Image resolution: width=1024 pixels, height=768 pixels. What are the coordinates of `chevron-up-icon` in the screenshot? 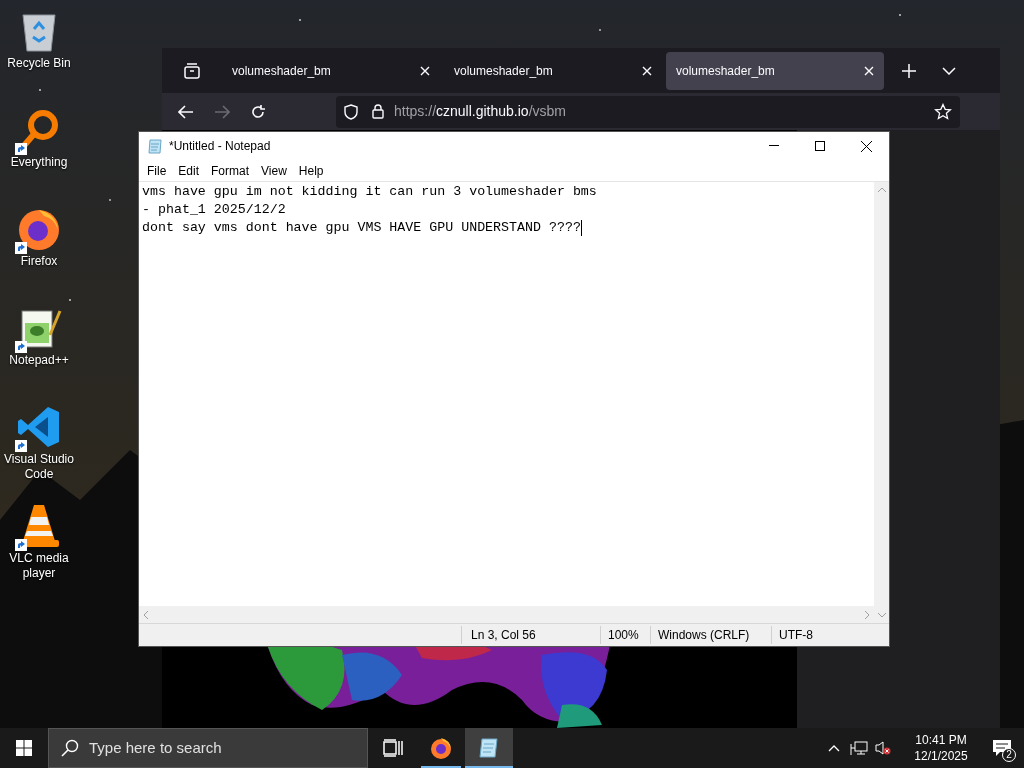 It's located at (834, 748).